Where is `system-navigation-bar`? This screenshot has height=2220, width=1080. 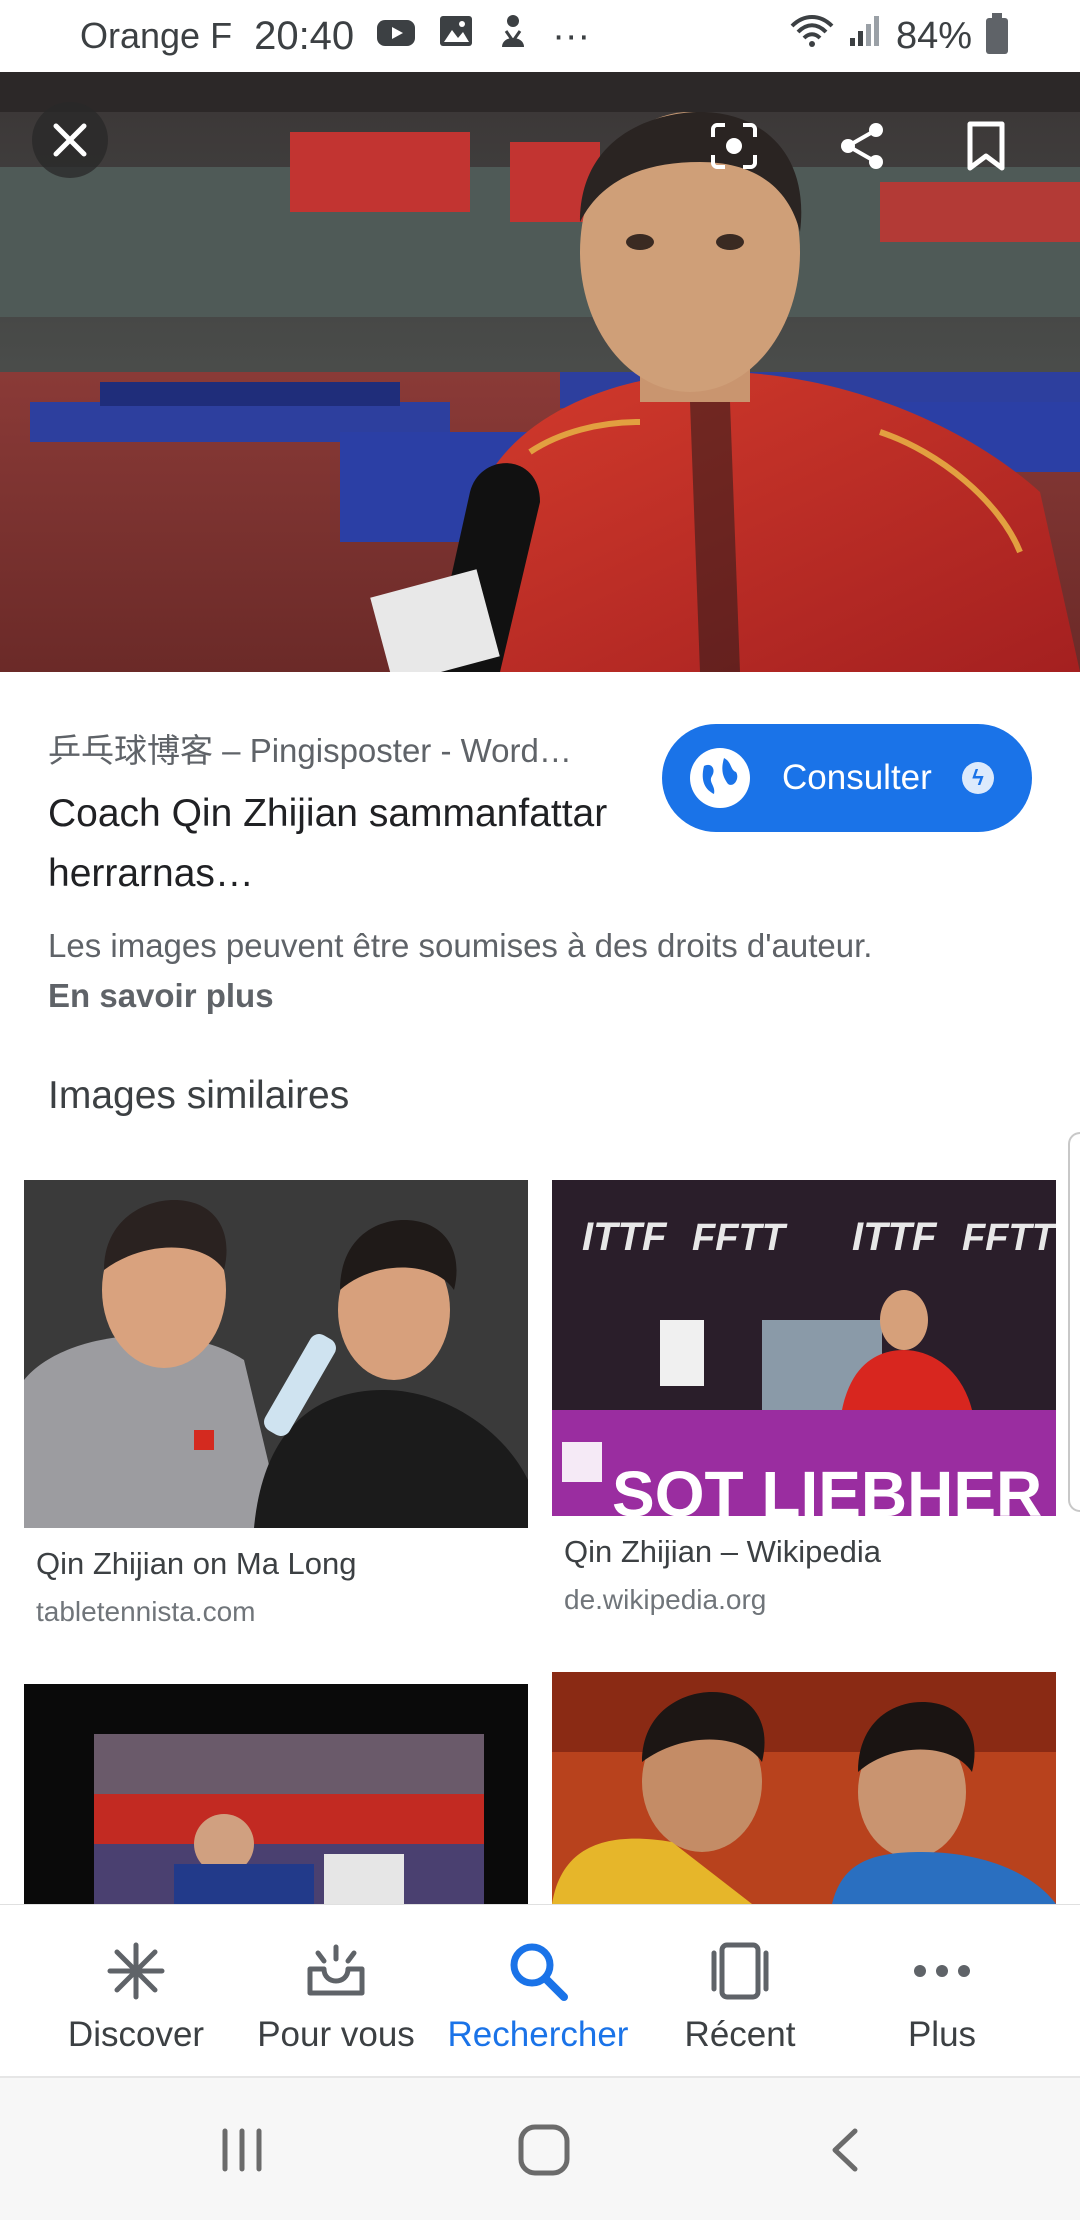
system-navigation-bar is located at coordinates (540, 2148).